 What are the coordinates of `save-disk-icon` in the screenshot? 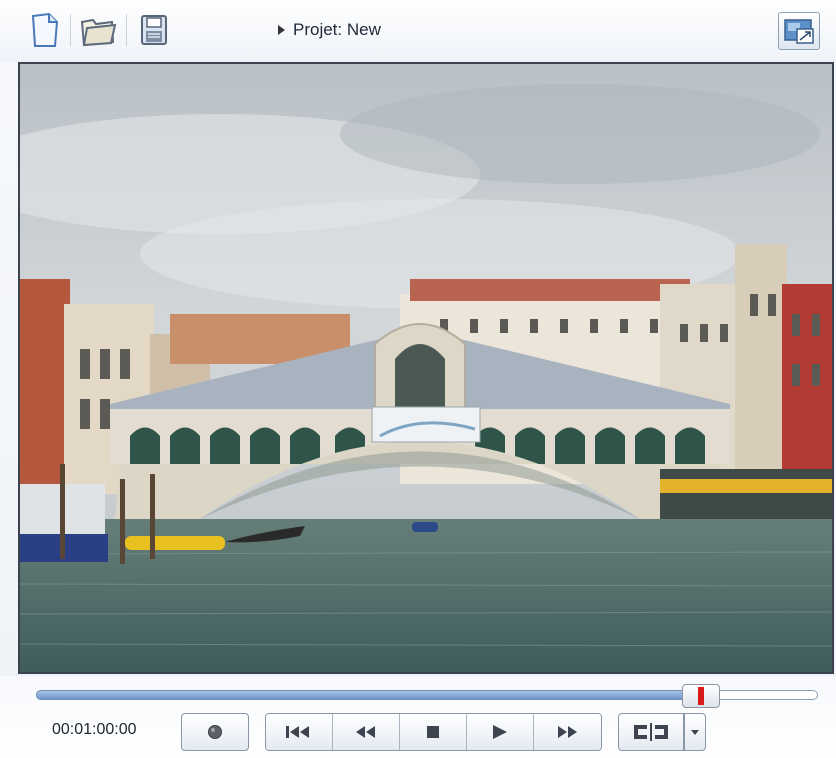 It's located at (154, 30).